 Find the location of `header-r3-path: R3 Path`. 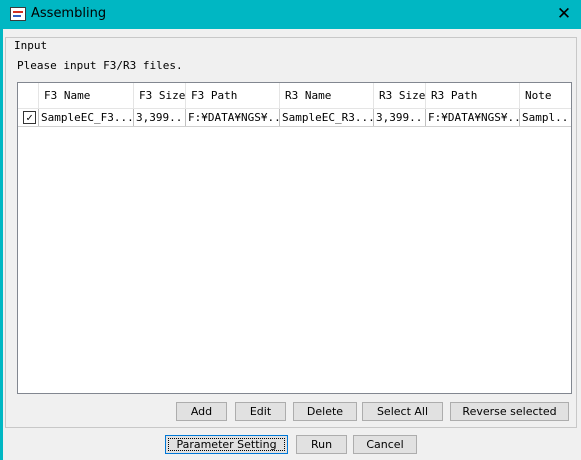

header-r3-path: R3 Path is located at coordinates (473, 96).